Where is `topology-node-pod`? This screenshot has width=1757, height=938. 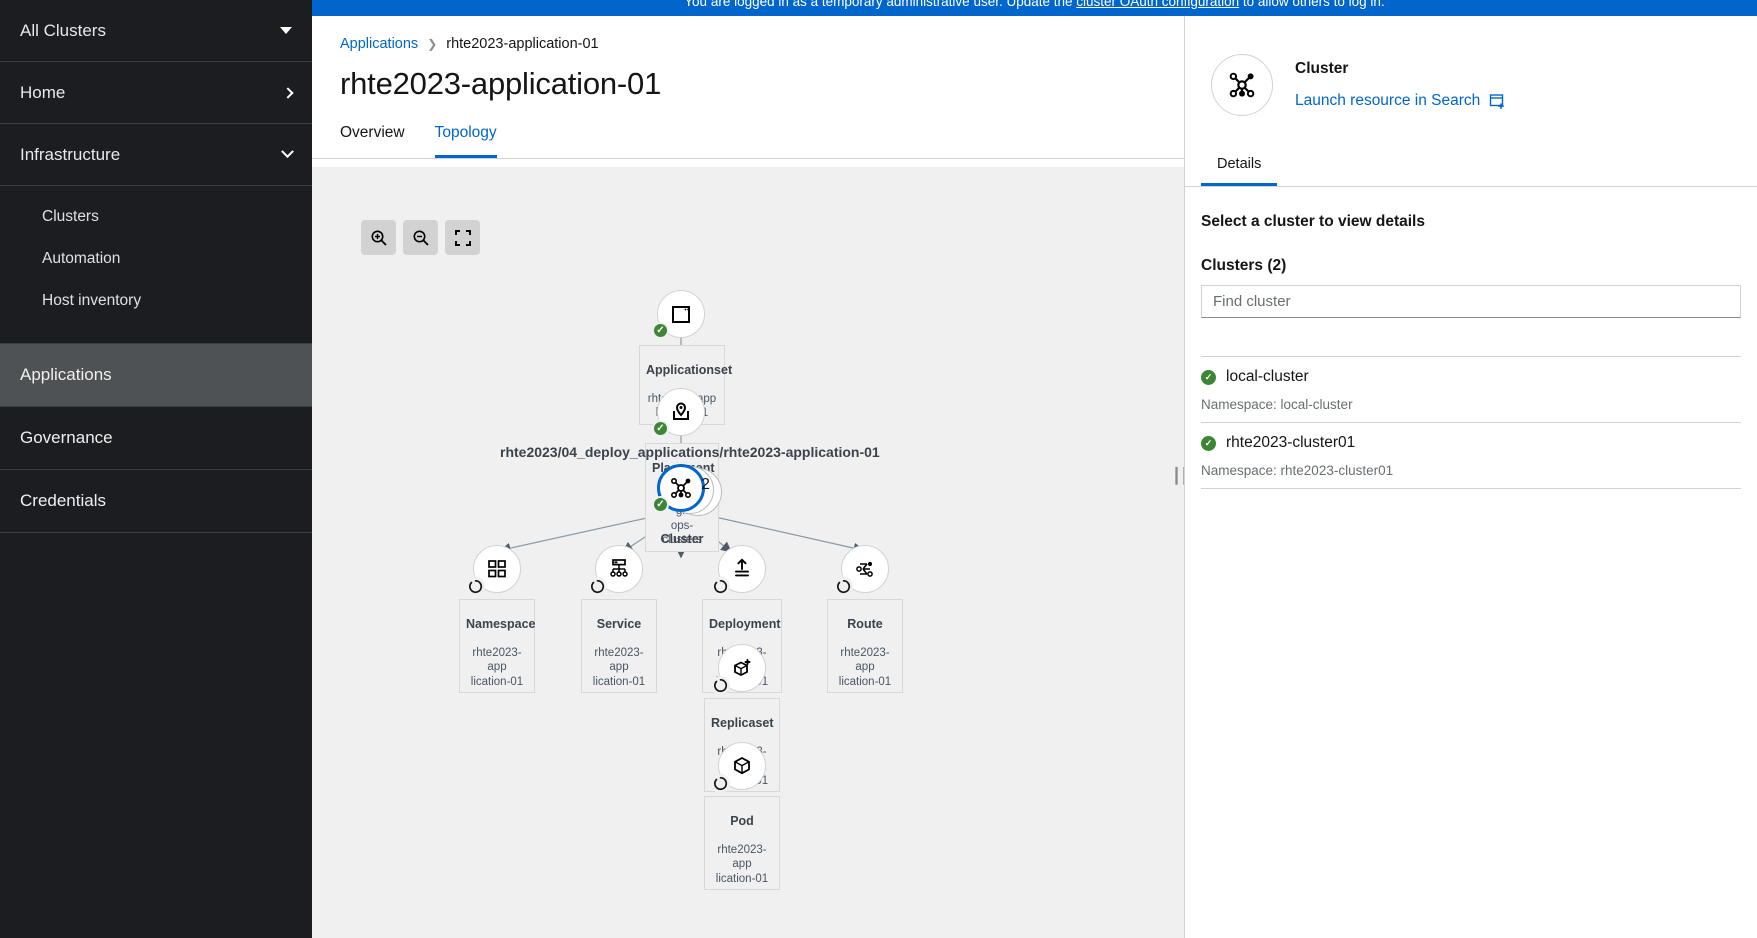 topology-node-pod is located at coordinates (738, 767).